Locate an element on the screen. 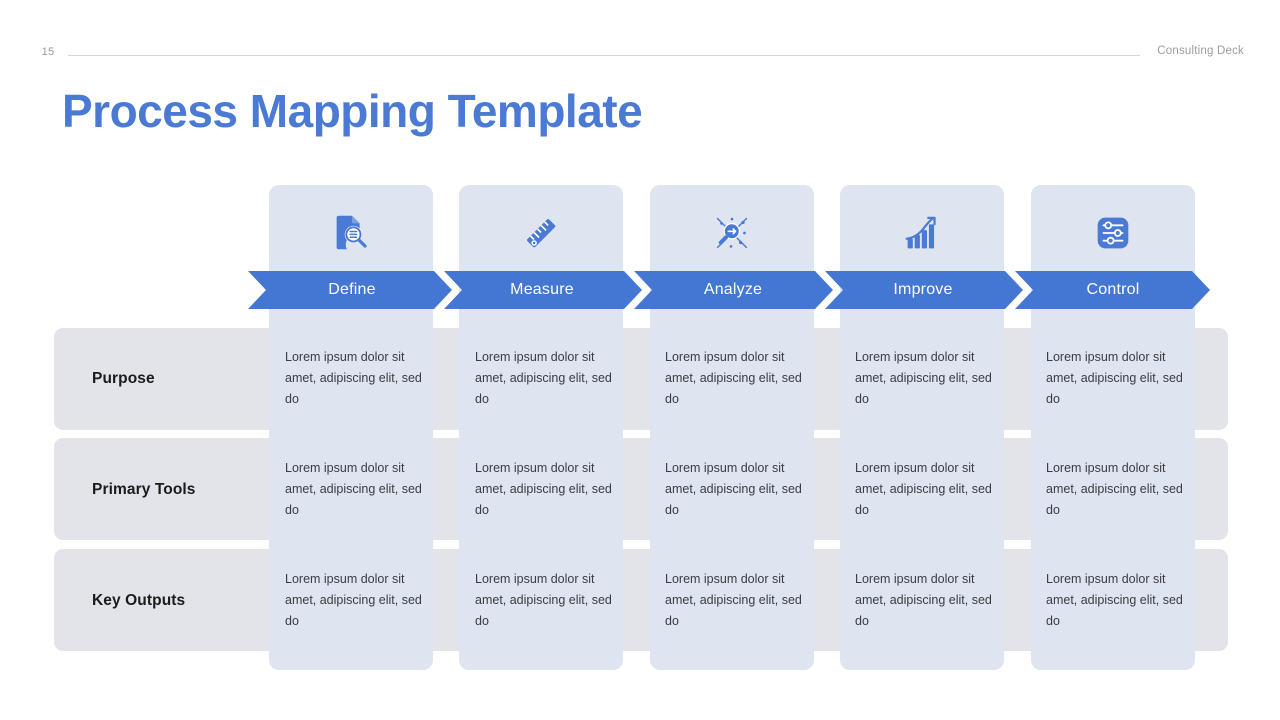 This screenshot has width=1280, height=720. phase-label-measure: Measure is located at coordinates (542, 290).